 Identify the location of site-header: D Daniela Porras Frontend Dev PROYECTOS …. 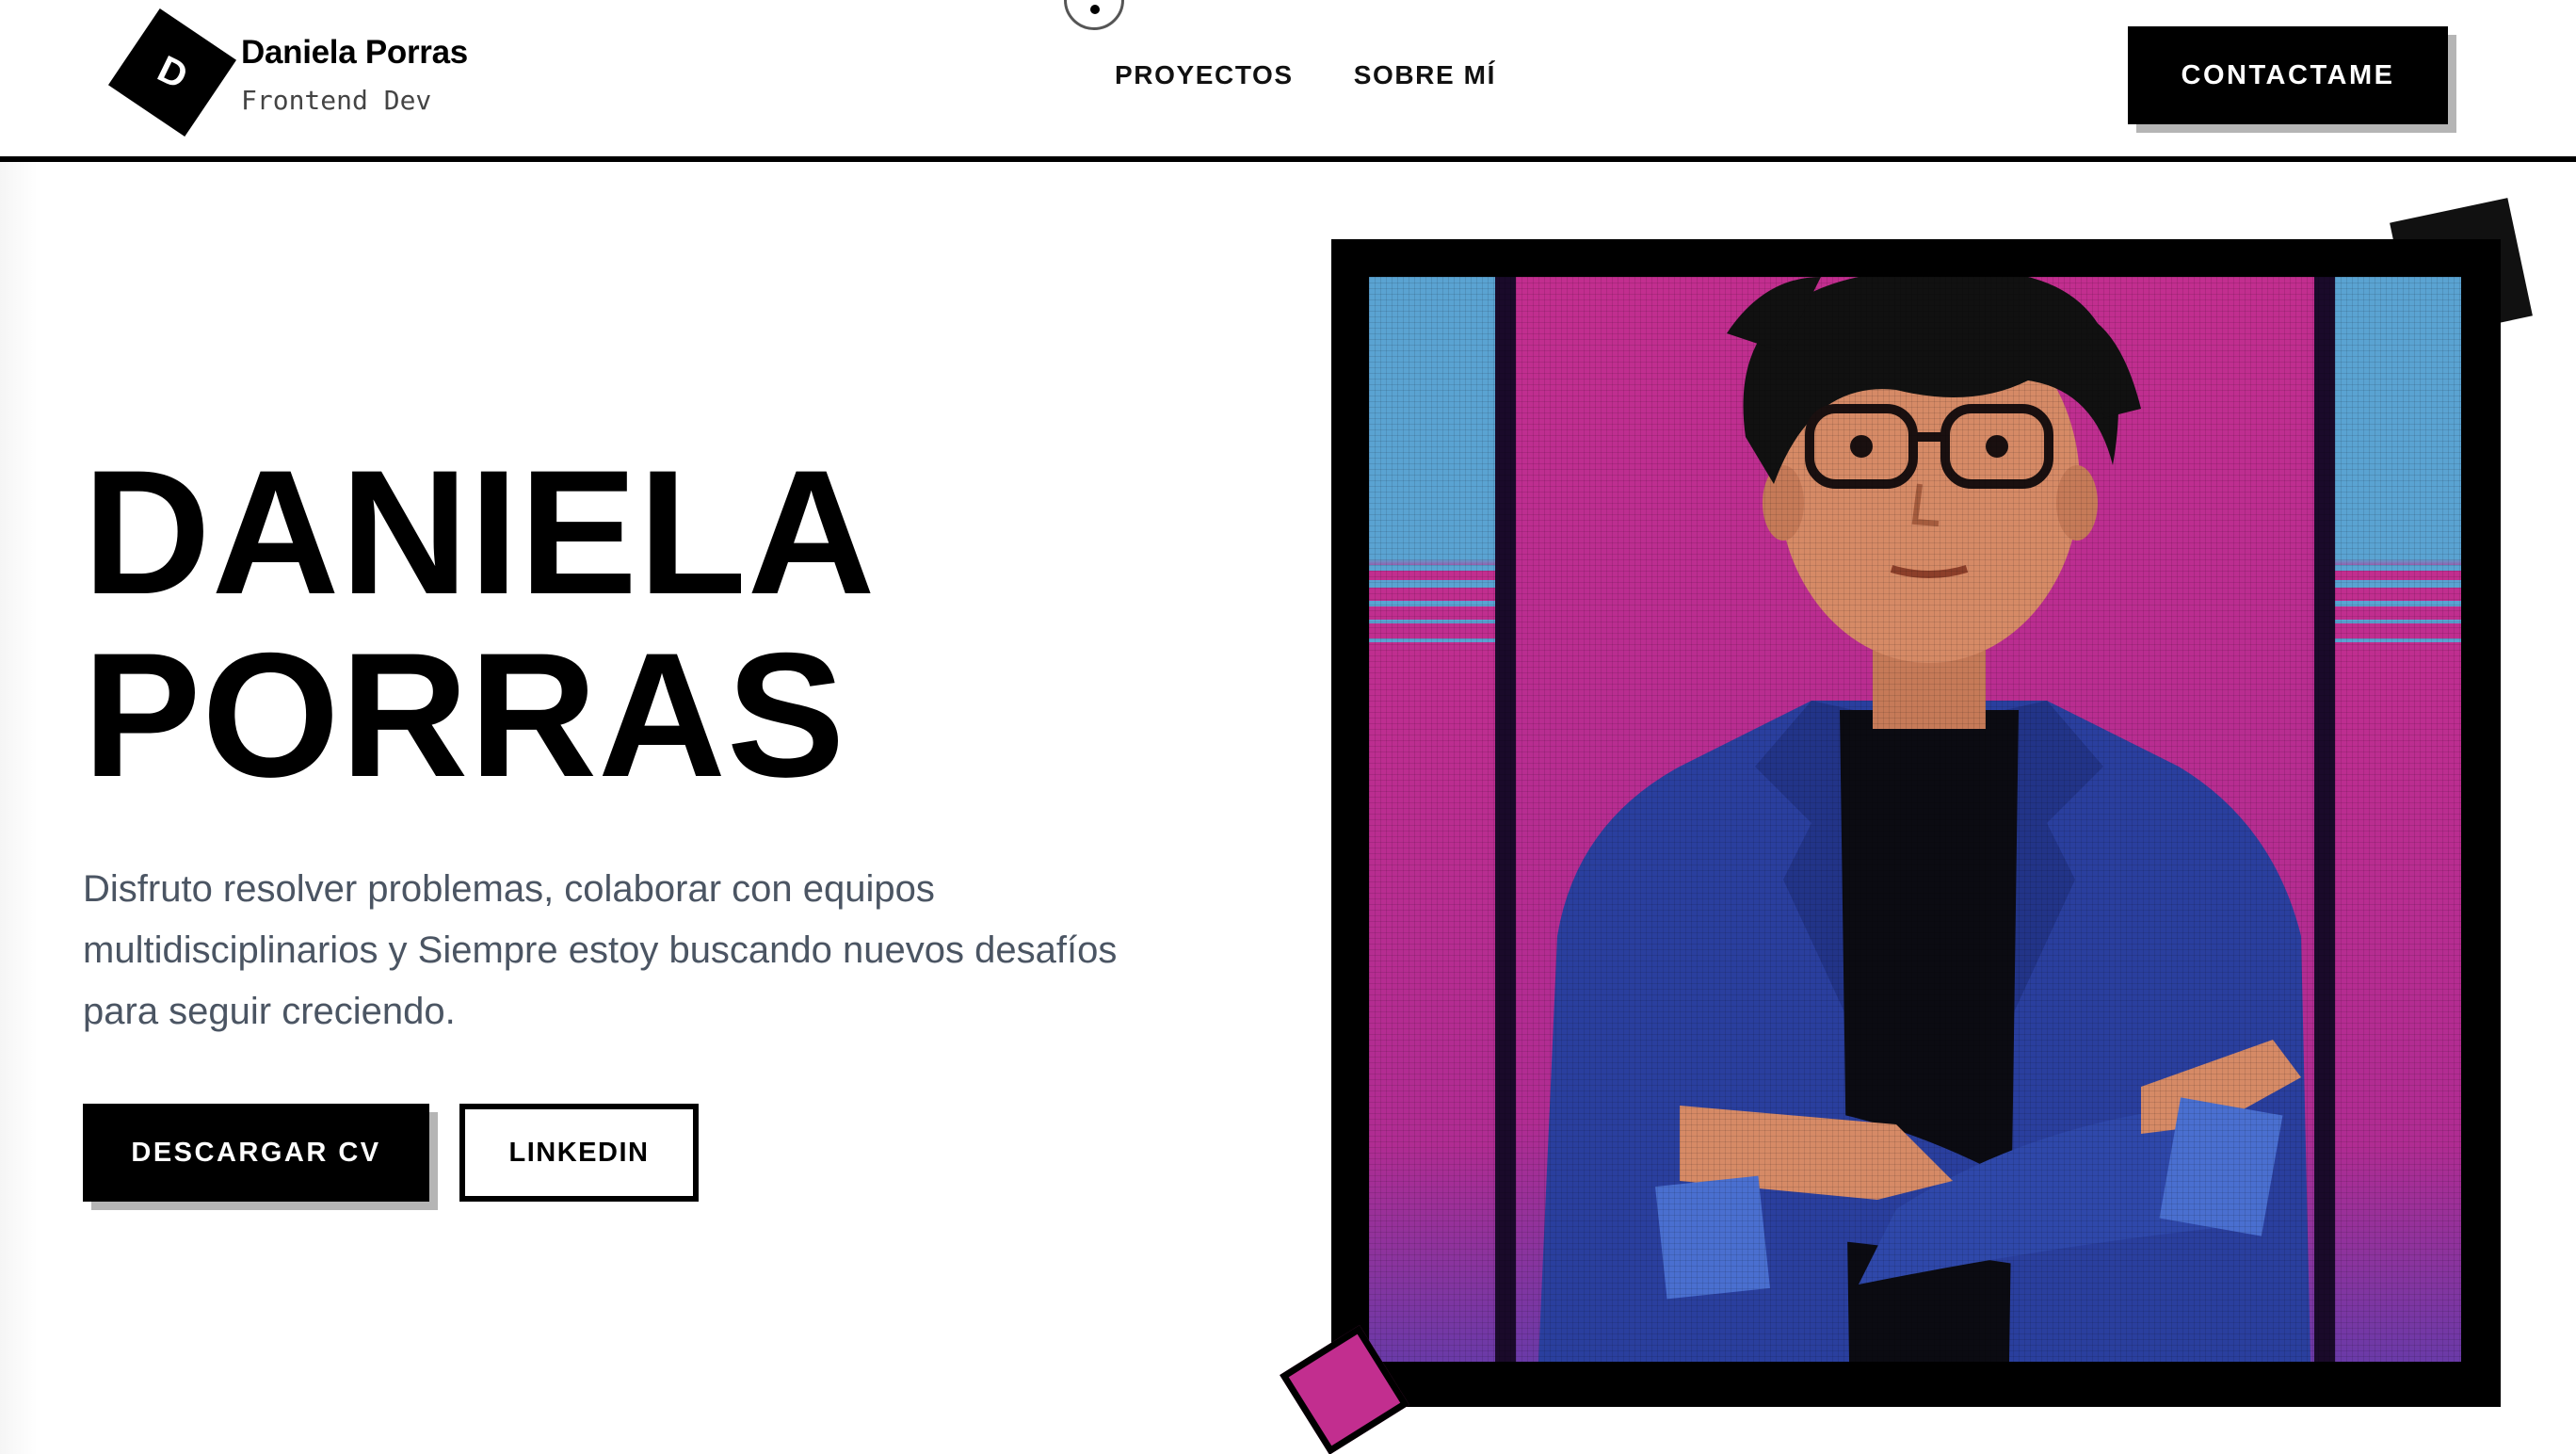
(1288, 81).